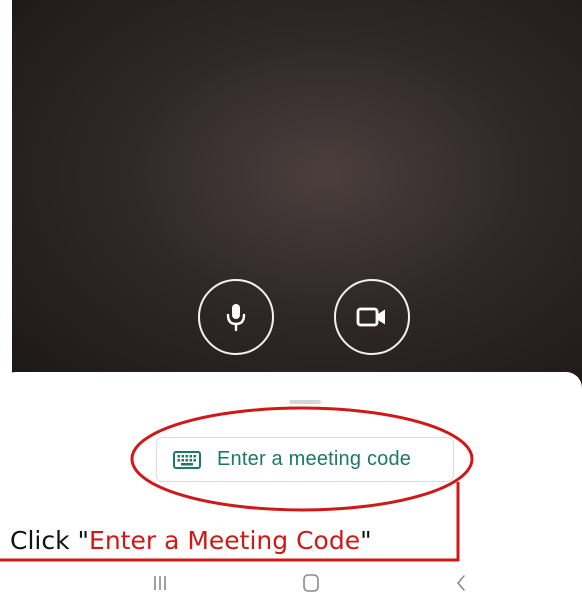 This screenshot has height=599, width=582. I want to click on microphone-icon, so click(236, 318).